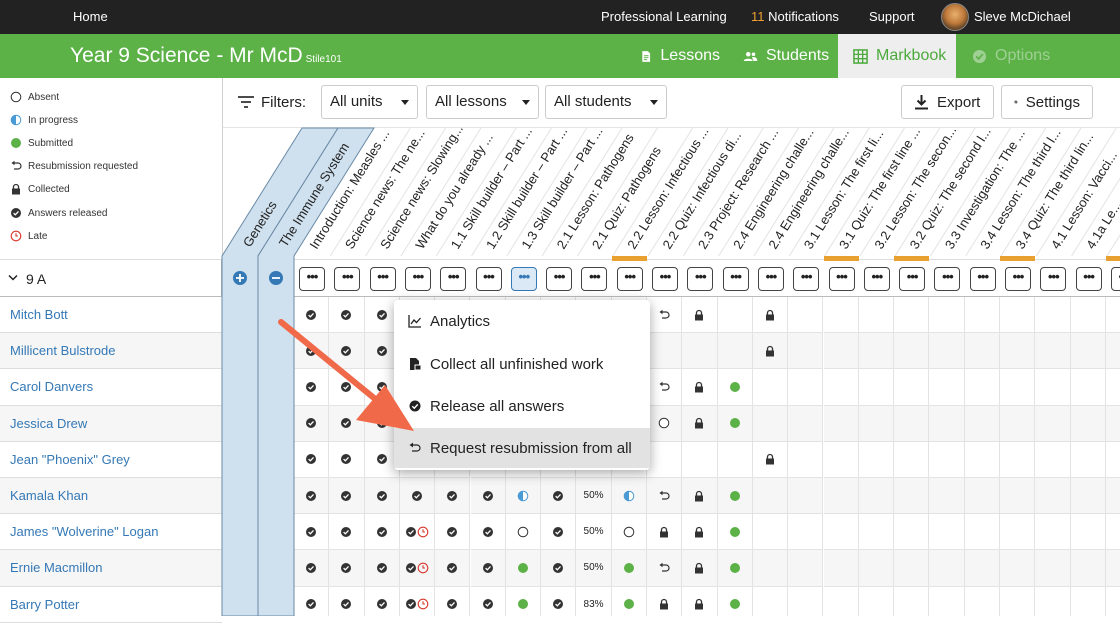  I want to click on export-button: Export, so click(947, 102).